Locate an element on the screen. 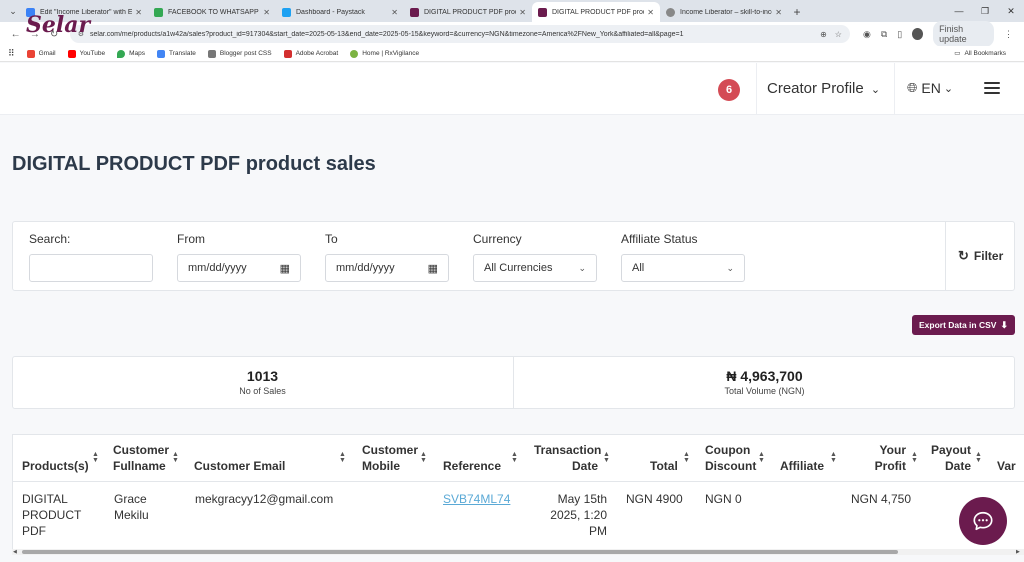 The width and height of the screenshot is (1024, 562). header-line: Profit is located at coordinates (890, 466).